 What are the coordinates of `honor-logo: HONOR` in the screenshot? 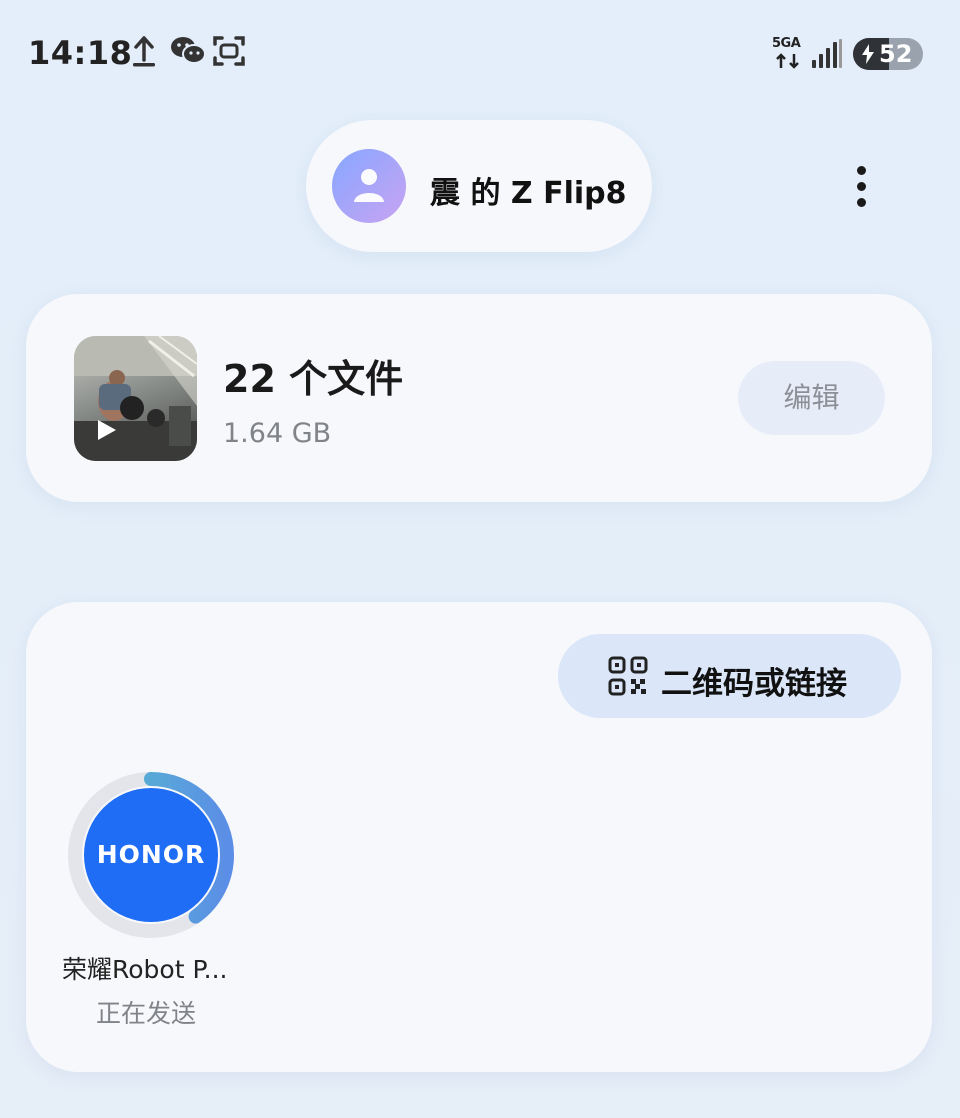 It's located at (151, 855).